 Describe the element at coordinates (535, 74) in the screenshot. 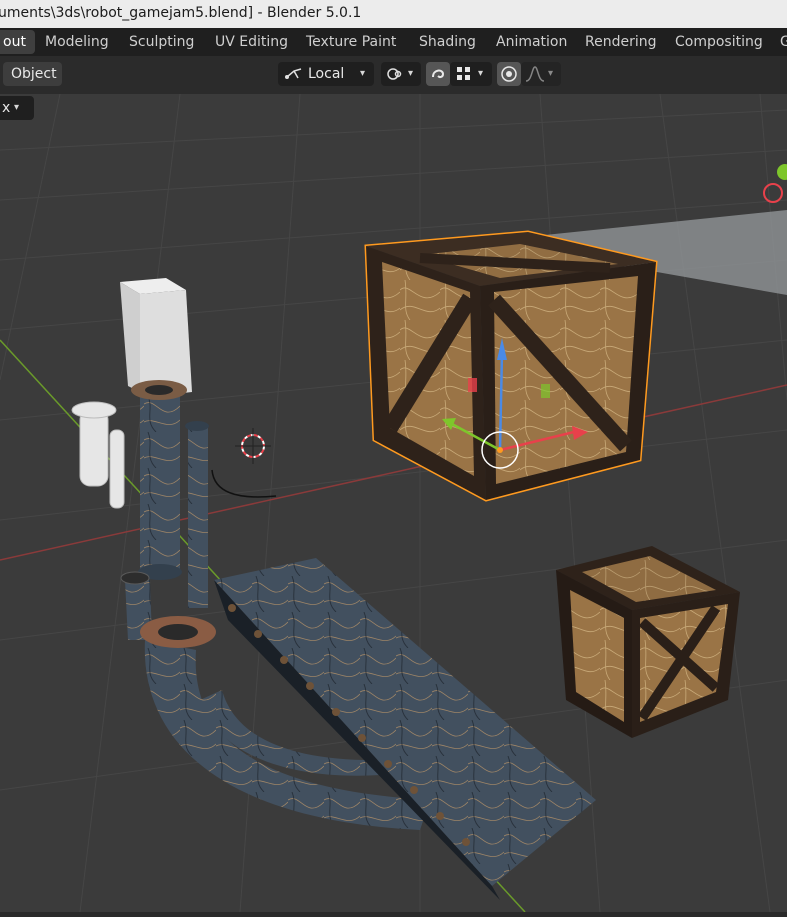

I see `falloff-curve-icon` at that location.